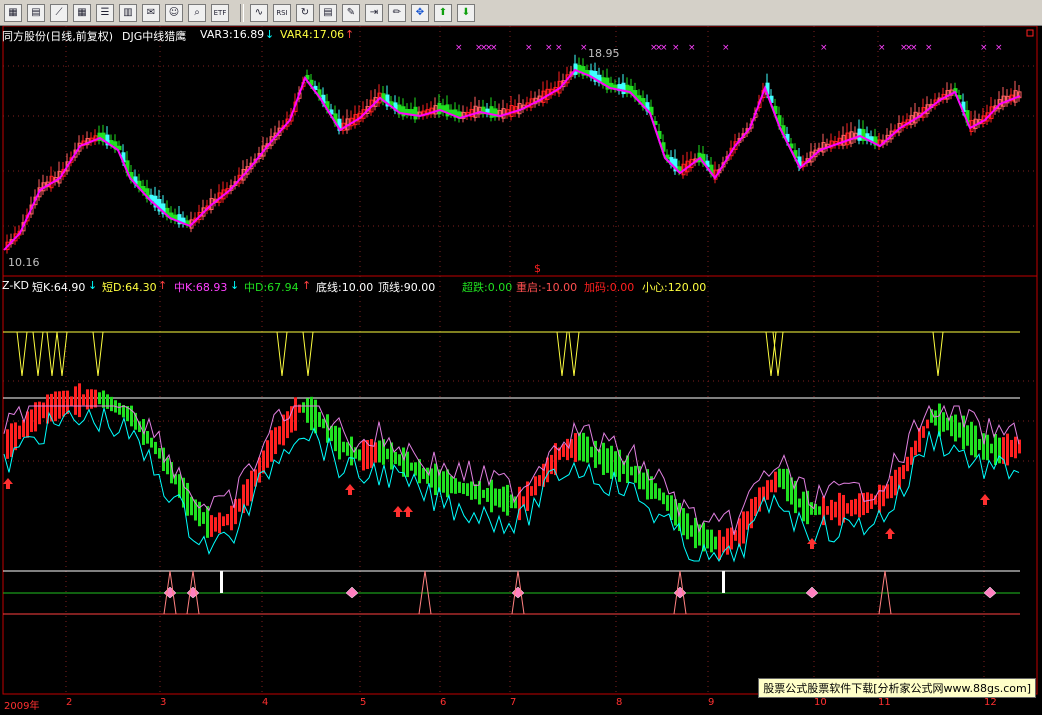  Describe the element at coordinates (363, 702) in the screenshot. I see `month-label: 5` at that location.